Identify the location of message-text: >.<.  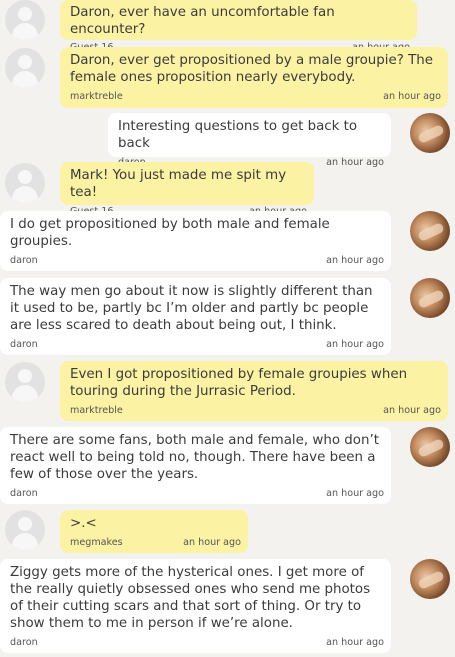
(83, 523).